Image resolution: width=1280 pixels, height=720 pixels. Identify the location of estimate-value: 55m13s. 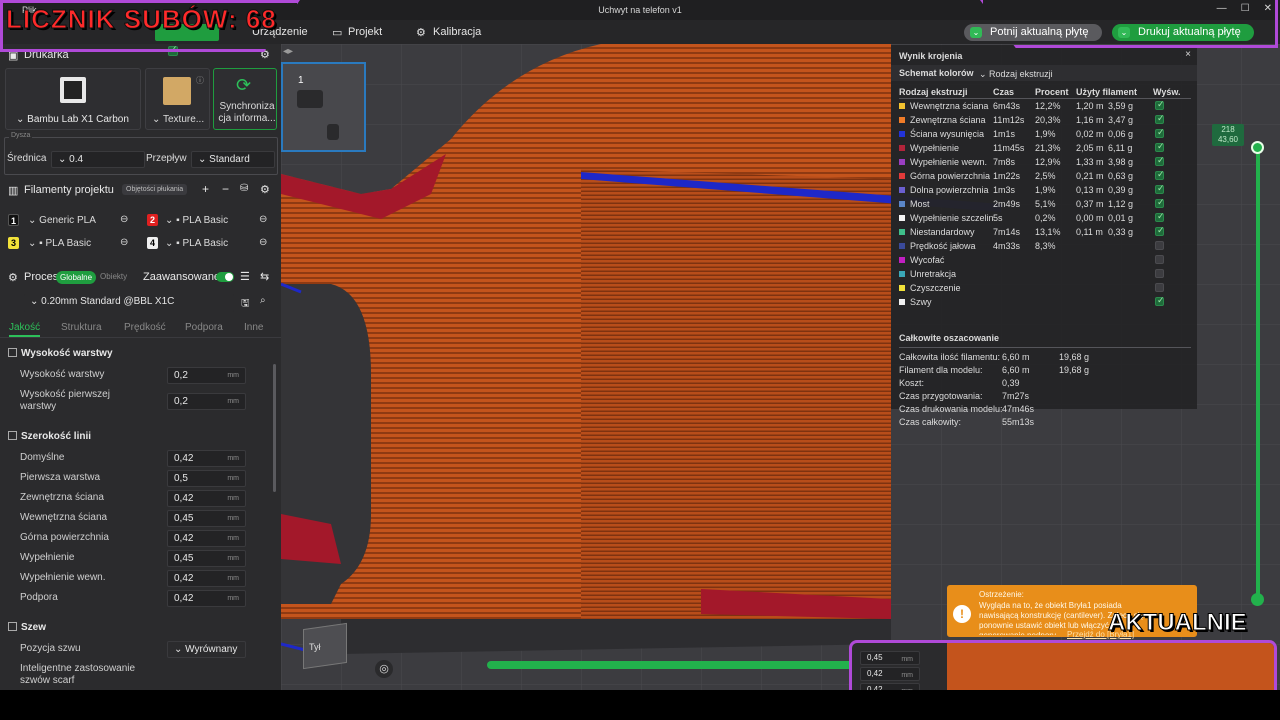
(1018, 422).